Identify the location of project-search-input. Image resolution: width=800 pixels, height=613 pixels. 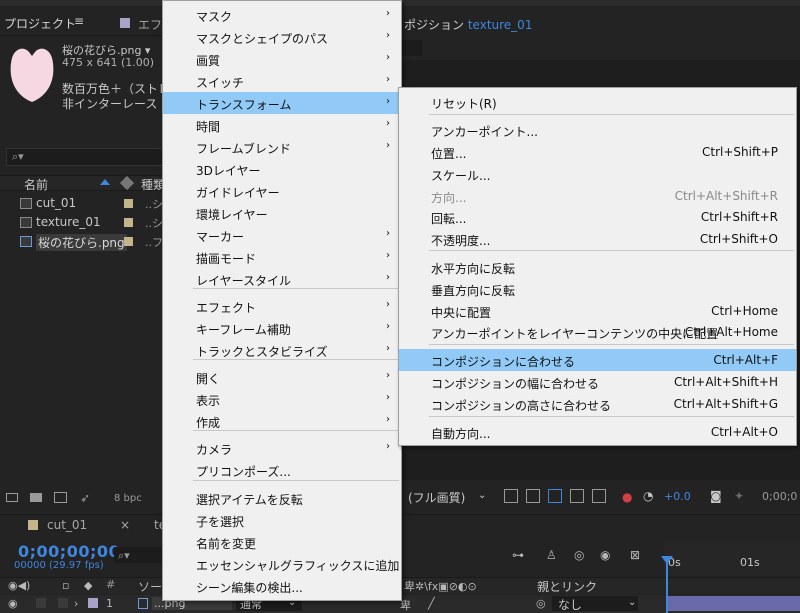
(85, 157).